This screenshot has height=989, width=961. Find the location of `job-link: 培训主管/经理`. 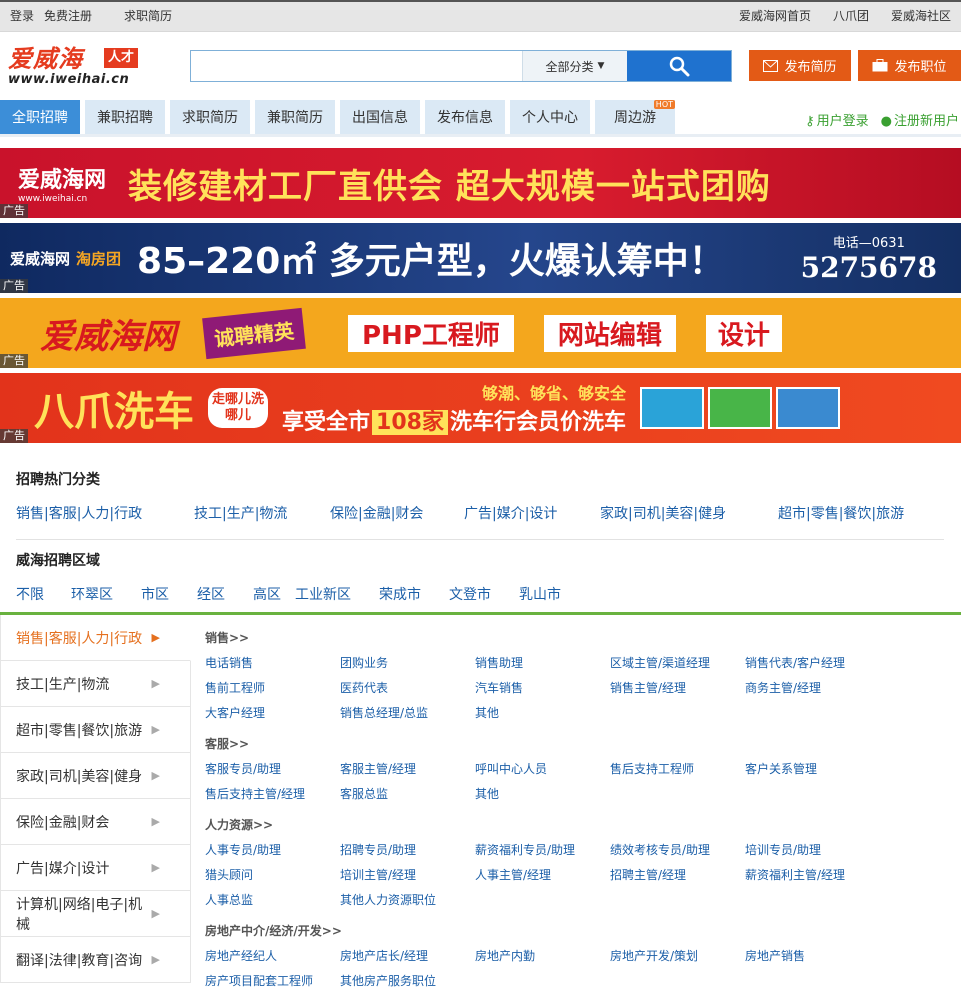

job-link: 培训主管/经理 is located at coordinates (407, 874).